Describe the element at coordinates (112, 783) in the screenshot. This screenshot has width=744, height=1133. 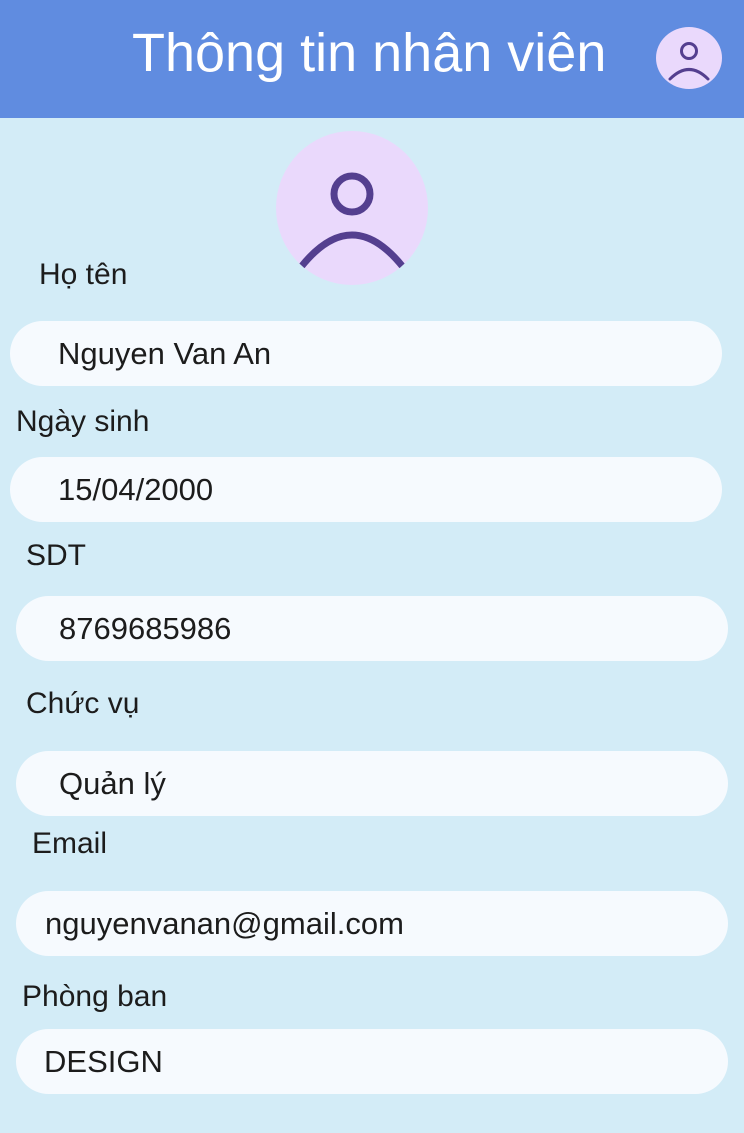
I see `position-value: Quản lý` at that location.